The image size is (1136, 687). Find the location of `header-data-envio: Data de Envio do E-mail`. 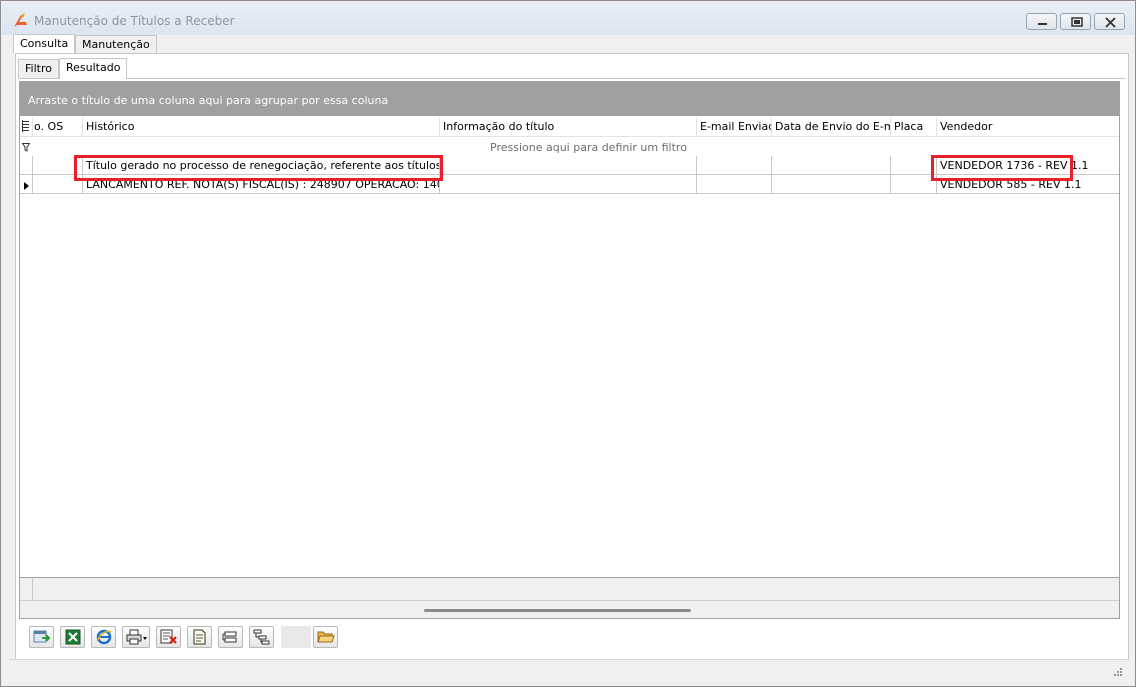

header-data-envio: Data de Envio do E-mail is located at coordinates (831, 127).